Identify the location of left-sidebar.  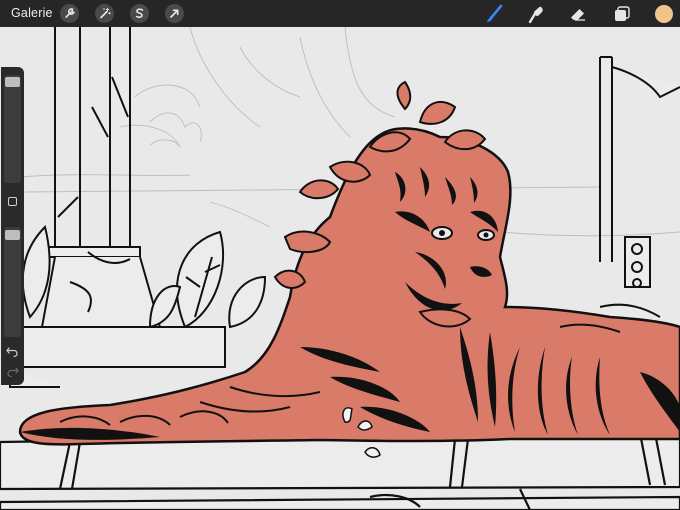
(12, 226).